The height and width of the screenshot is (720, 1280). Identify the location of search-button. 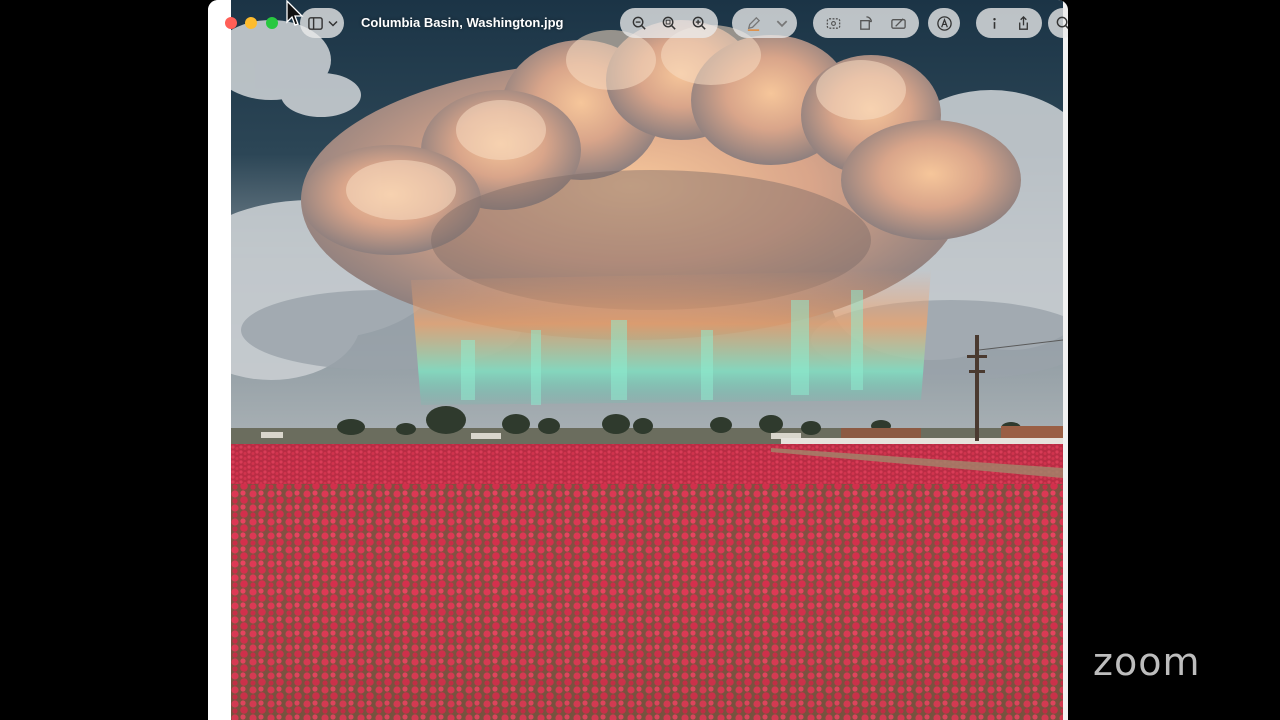
(1058, 23).